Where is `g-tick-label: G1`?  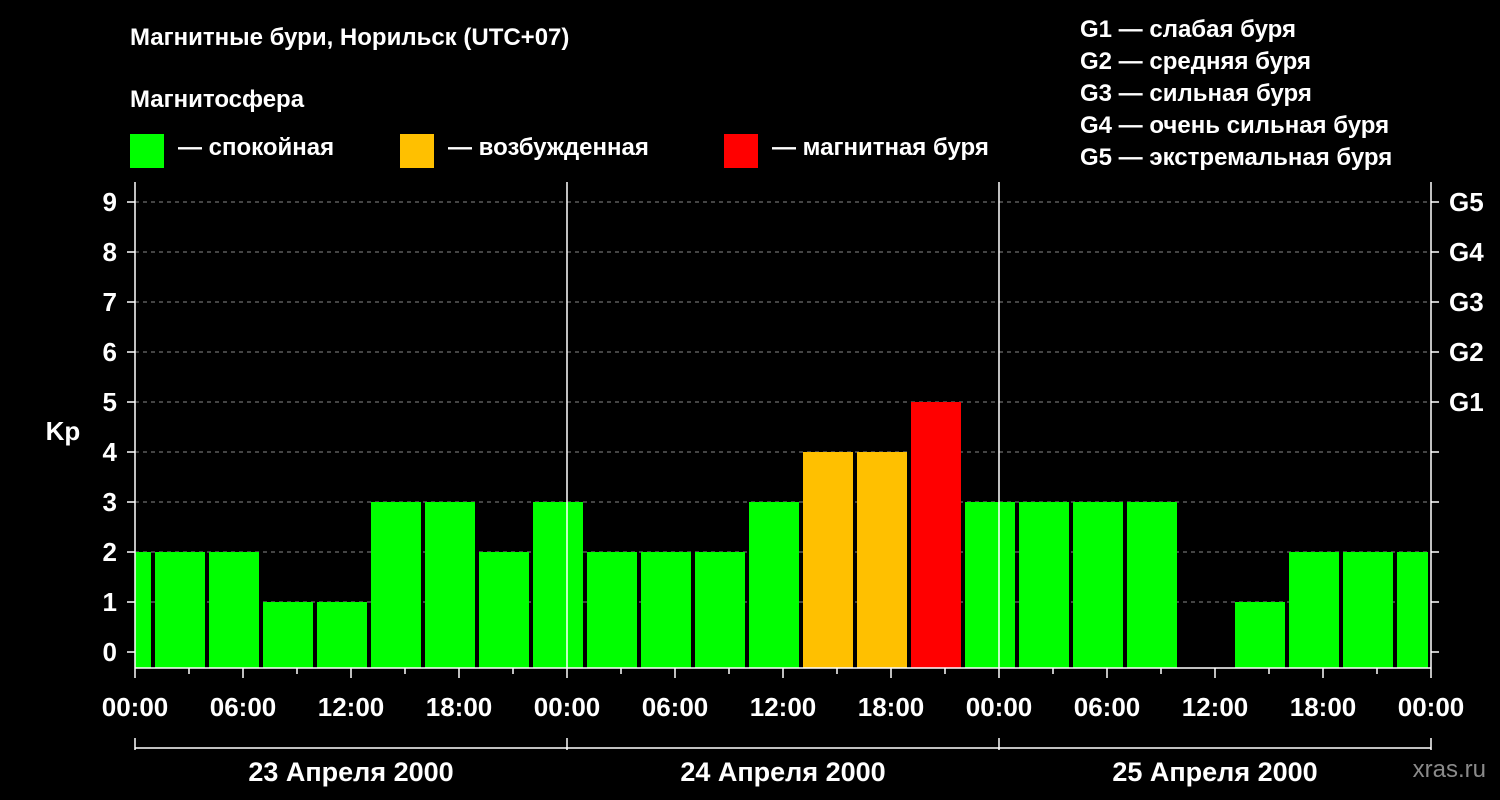
g-tick-label: G1 is located at coordinates (1466, 402).